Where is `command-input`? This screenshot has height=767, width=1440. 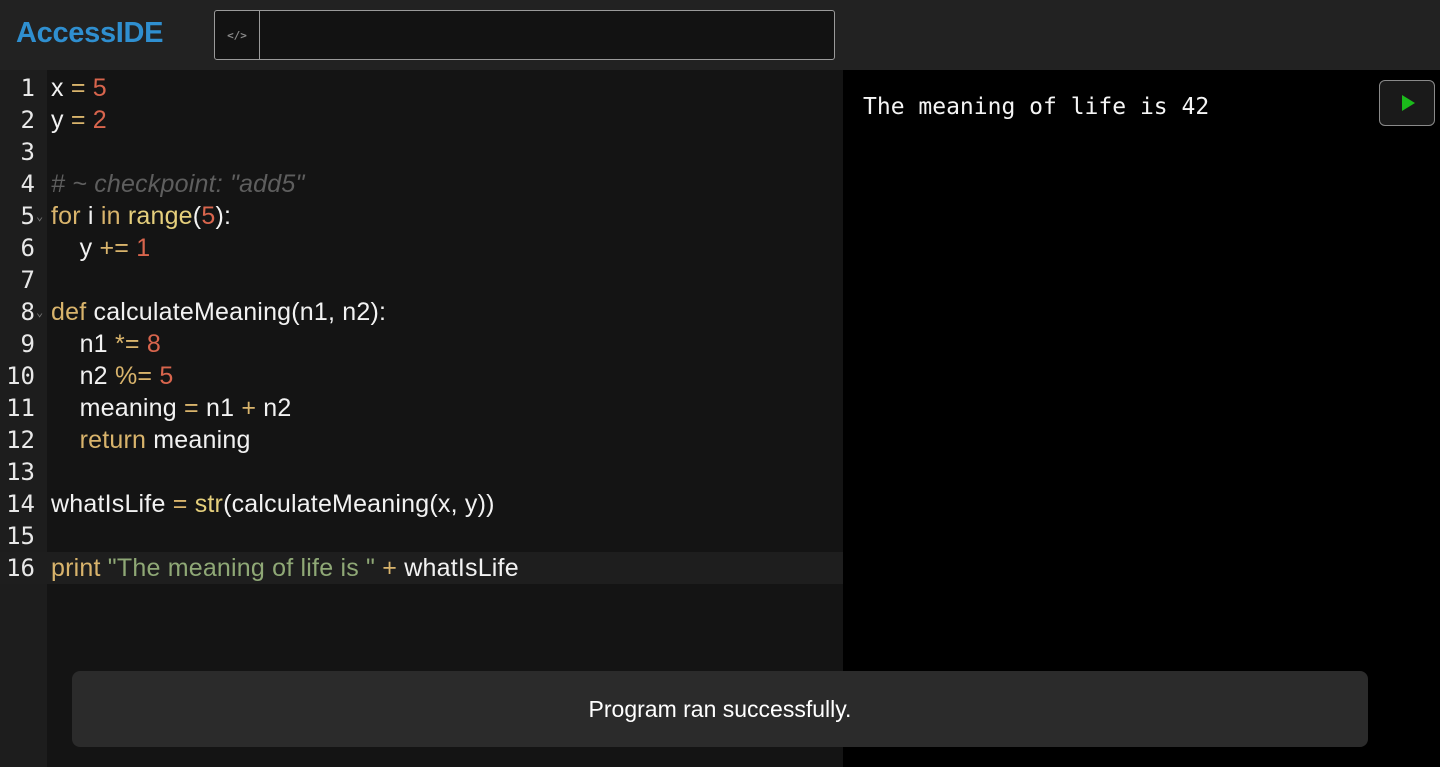
command-input is located at coordinates (547, 35).